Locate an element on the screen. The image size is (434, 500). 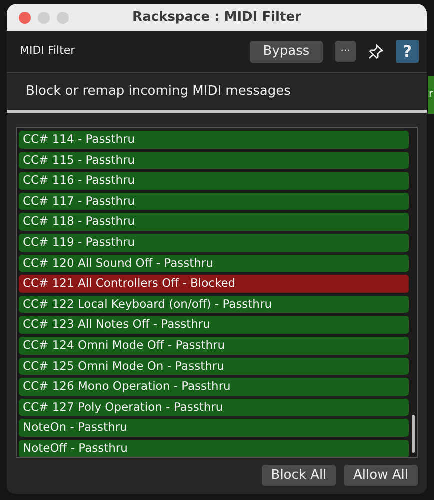
message-row: CC# 125 Omni Mode On - Passthru is located at coordinates (214, 367).